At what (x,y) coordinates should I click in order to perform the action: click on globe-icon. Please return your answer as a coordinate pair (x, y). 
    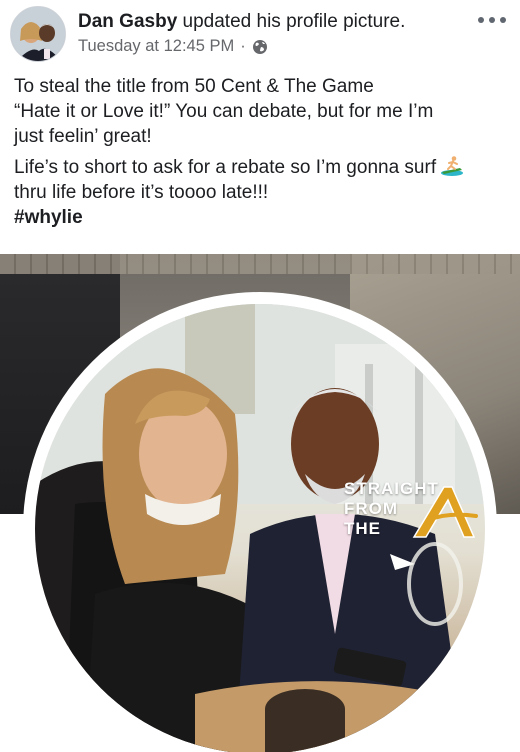
    Looking at the image, I should click on (260, 47).